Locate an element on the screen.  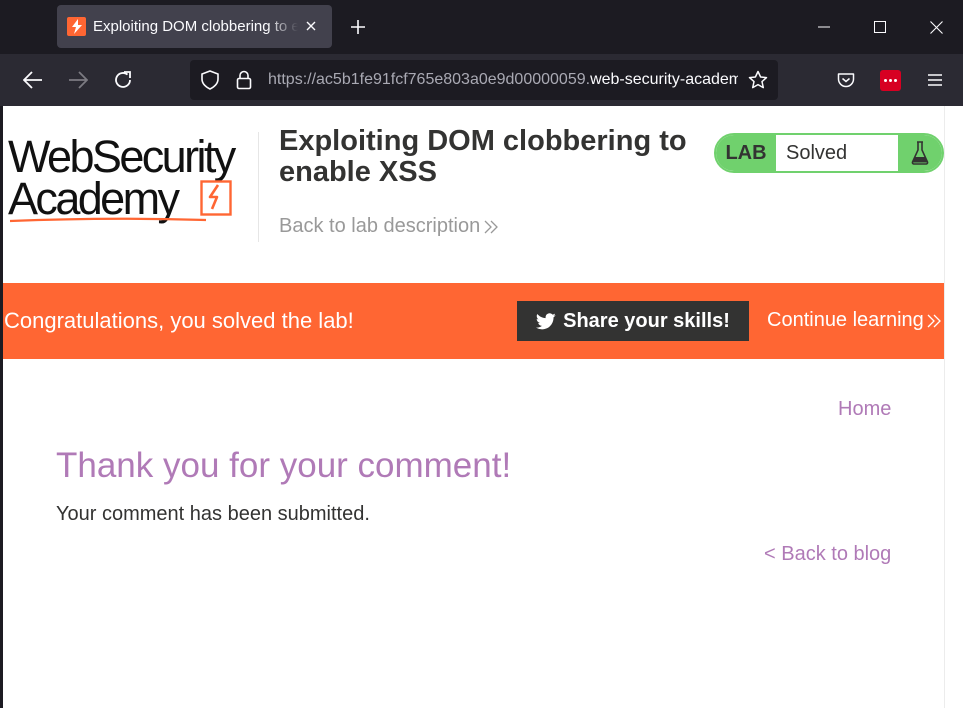
lab-title: Exploiting DOM clobbering to enable XSS is located at coordinates (483, 156).